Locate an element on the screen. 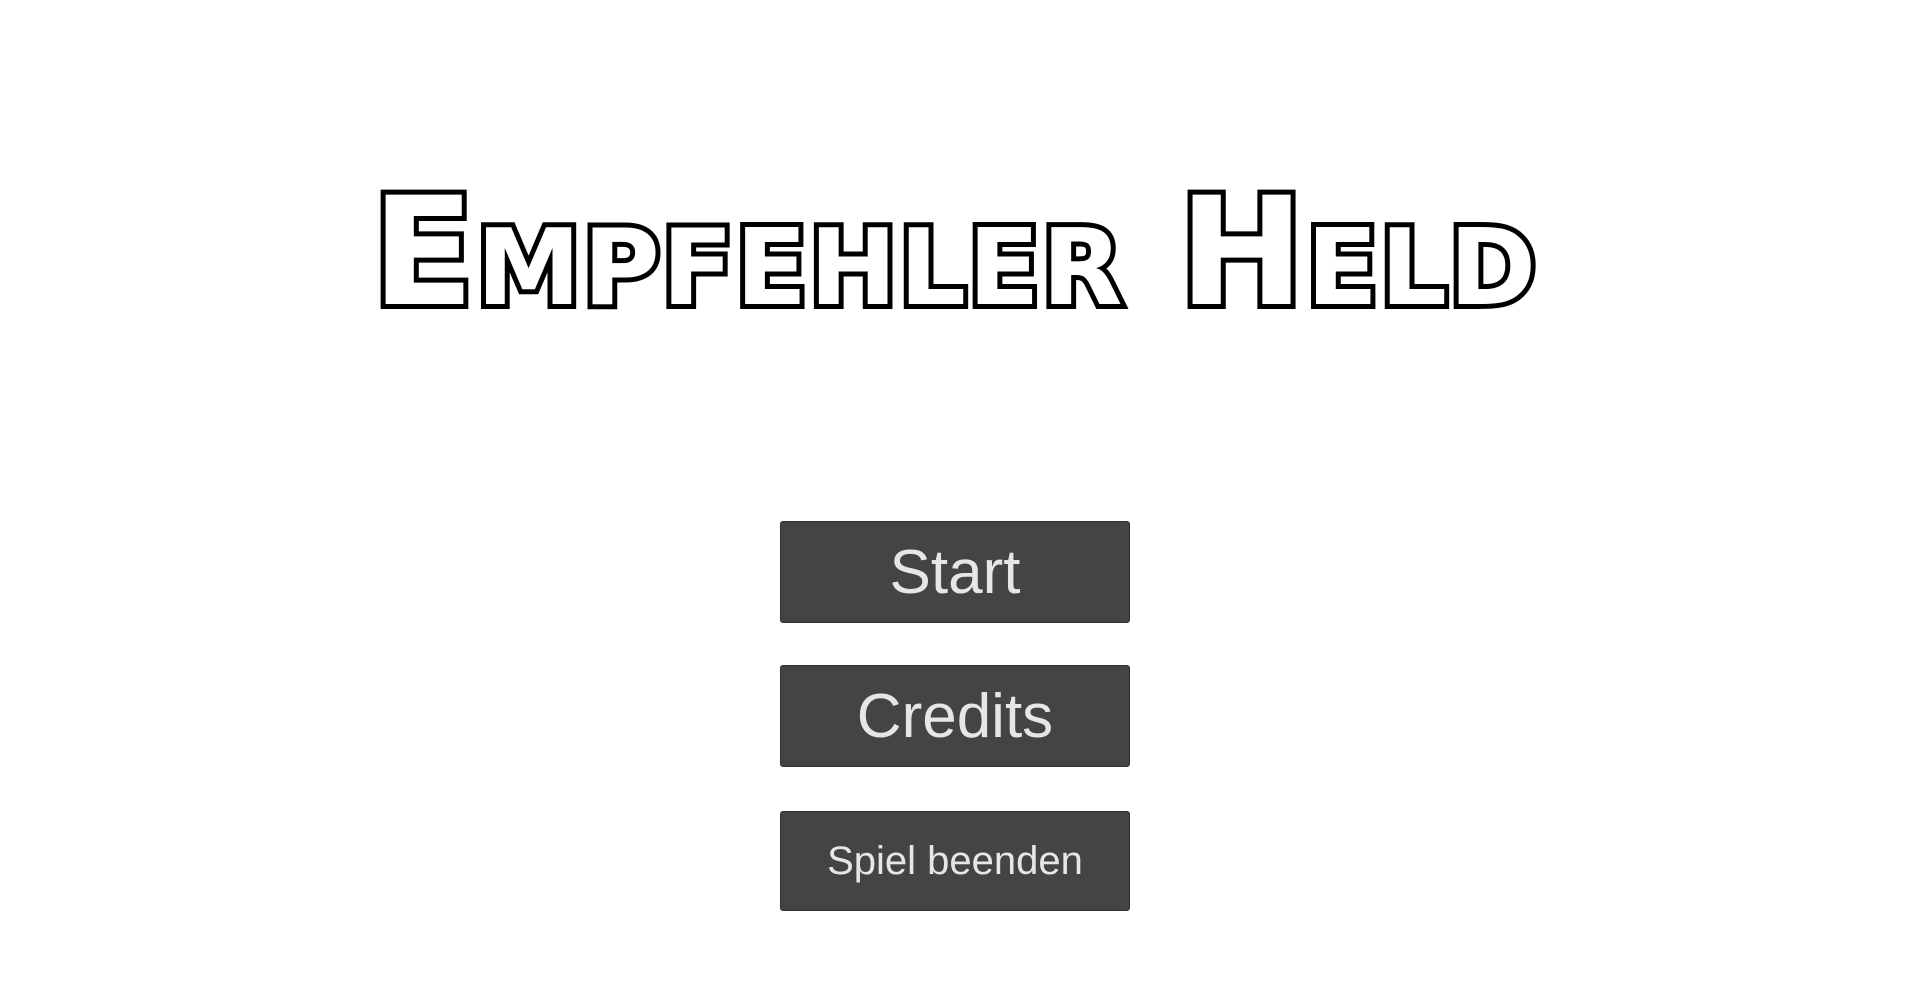  start-button: Start is located at coordinates (955, 572).